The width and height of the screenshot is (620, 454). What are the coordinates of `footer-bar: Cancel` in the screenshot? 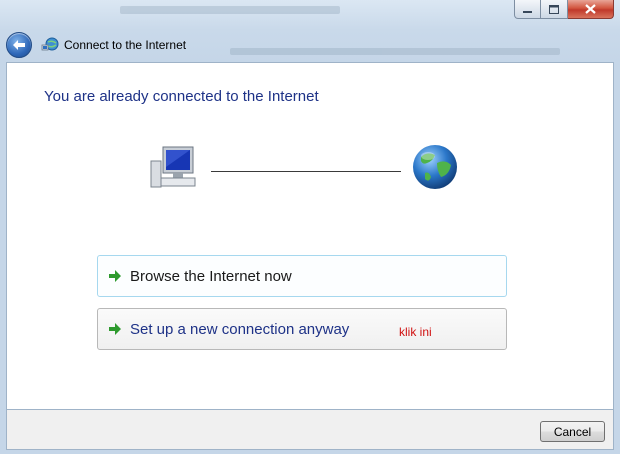 It's located at (310, 430).